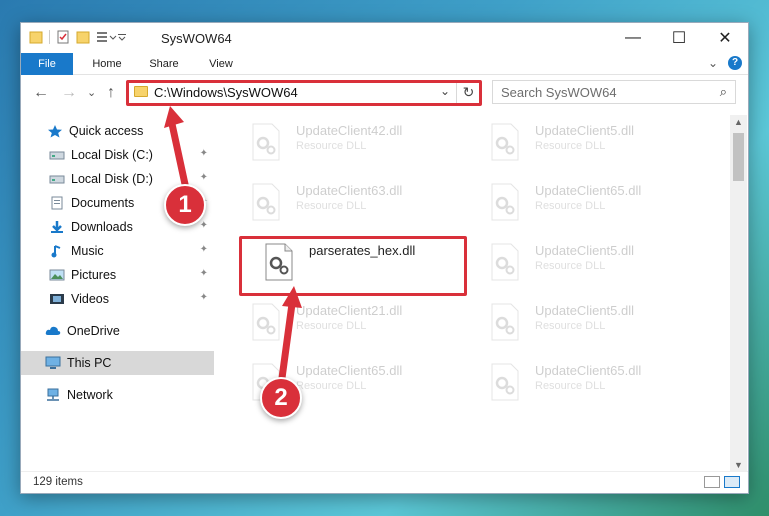 The height and width of the screenshot is (516, 769). What do you see at coordinates (281, 398) in the screenshot?
I see `step-2-badge: 2` at bounding box center [281, 398].